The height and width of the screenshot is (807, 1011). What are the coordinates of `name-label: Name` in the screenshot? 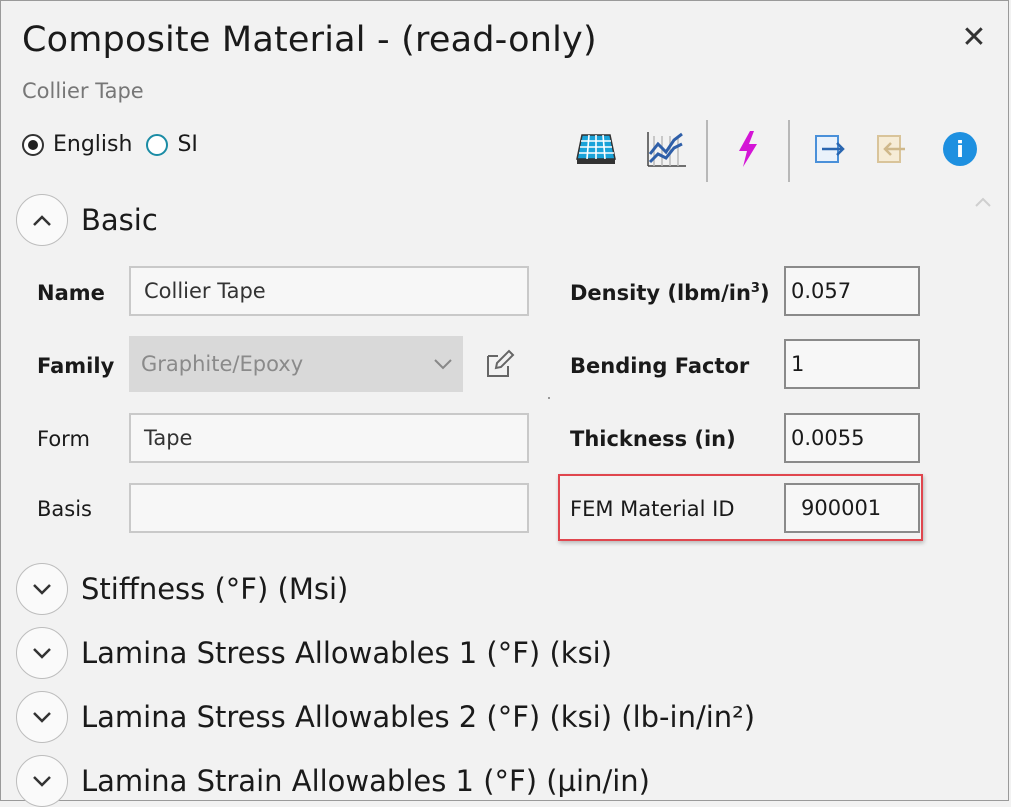 It's located at (71, 293).